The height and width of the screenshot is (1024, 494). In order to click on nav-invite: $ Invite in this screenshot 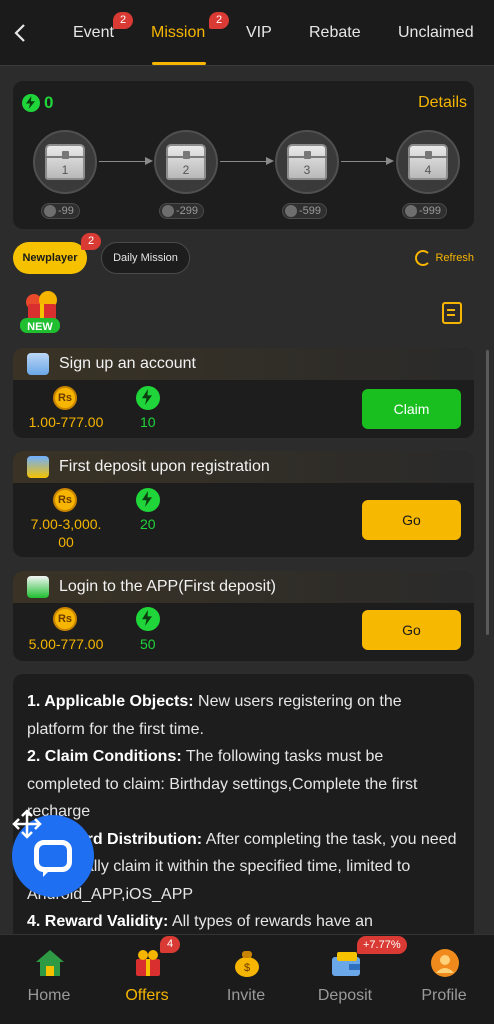, I will do `click(246, 979)`.